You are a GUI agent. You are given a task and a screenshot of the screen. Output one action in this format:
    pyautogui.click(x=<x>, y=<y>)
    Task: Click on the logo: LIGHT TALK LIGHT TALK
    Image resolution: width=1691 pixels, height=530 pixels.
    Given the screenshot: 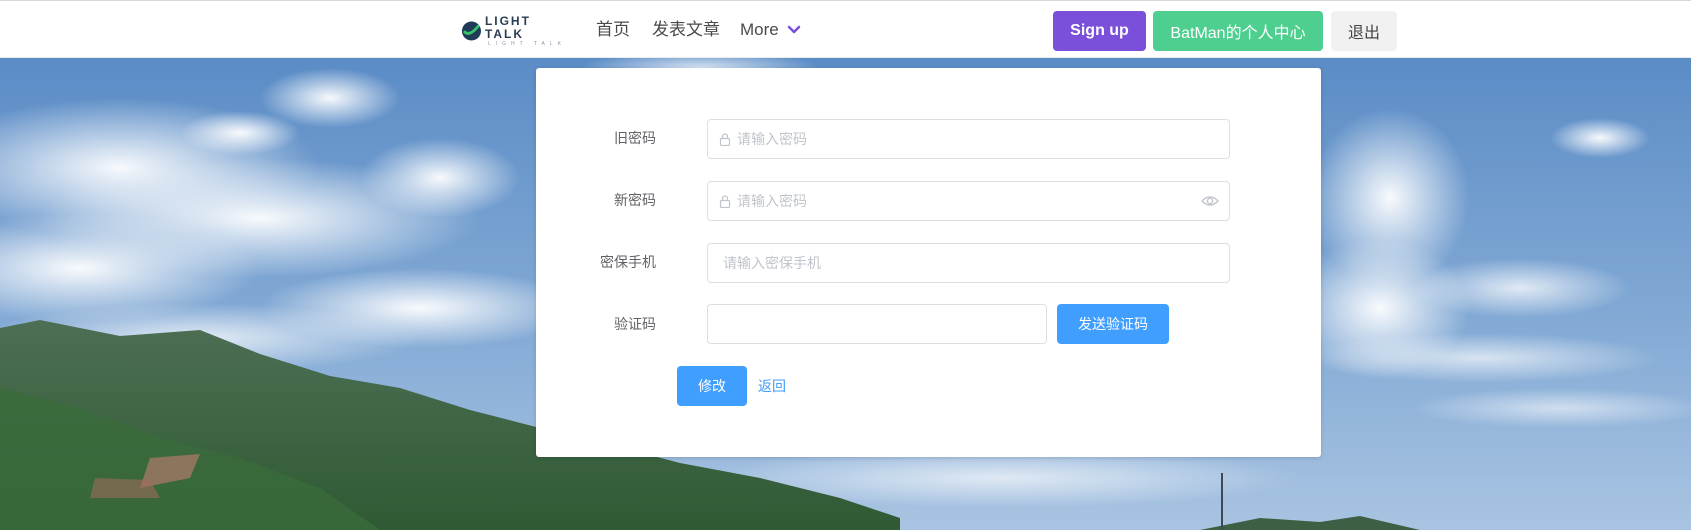 What is the action you would take?
    pyautogui.click(x=516, y=31)
    